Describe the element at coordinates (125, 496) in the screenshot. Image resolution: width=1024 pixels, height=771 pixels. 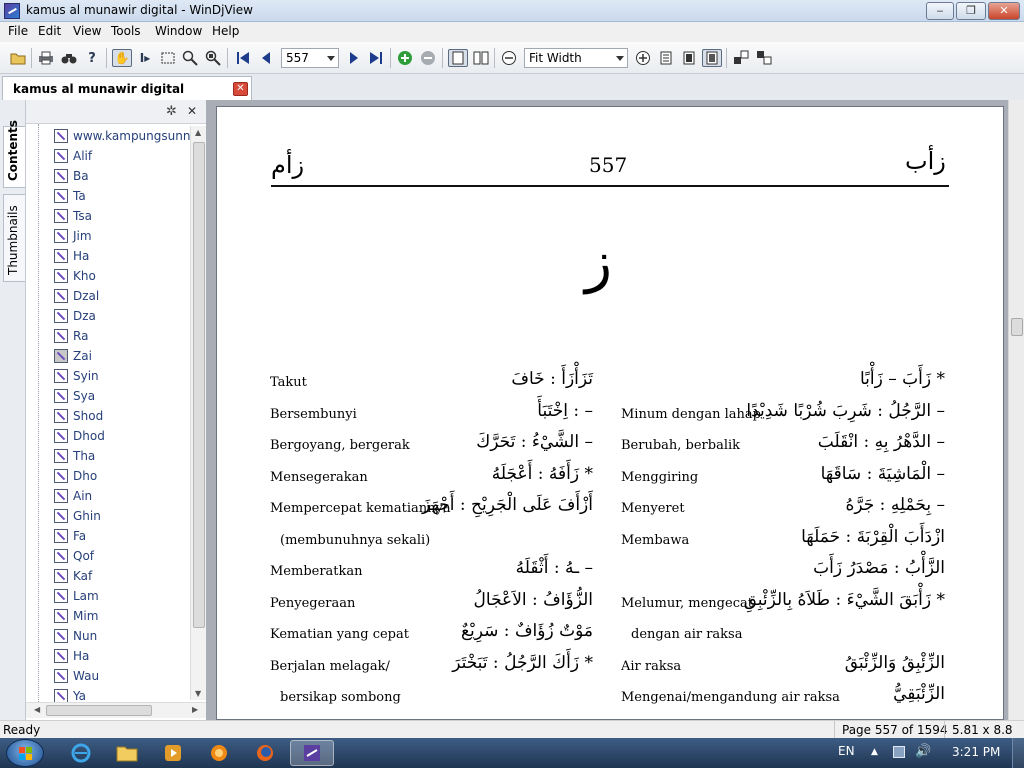
I see `contents-tree-item: Ain` at that location.